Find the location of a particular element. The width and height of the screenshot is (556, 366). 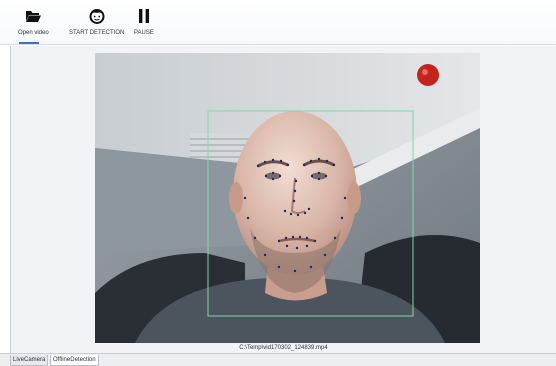

pause-label: PAUSE is located at coordinates (144, 33).